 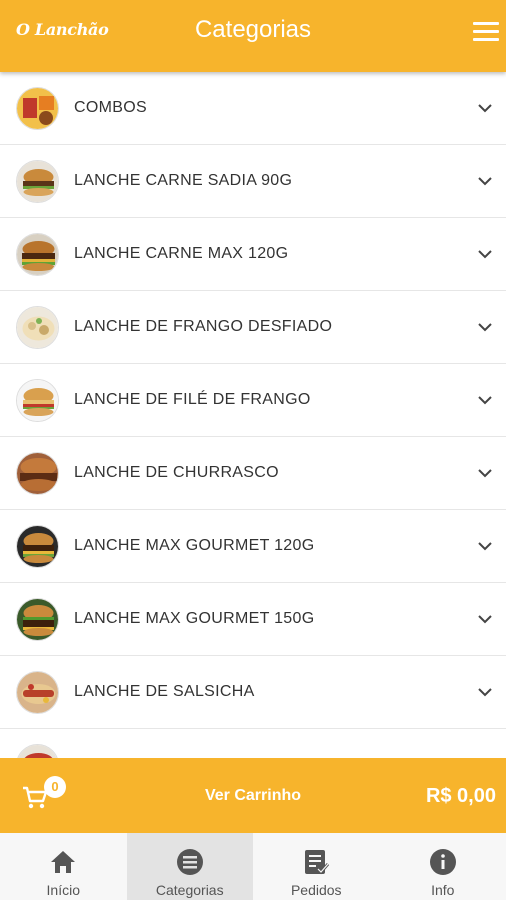 I want to click on category-label: LANCHE CARNE SADIA 90G, so click(x=183, y=180).